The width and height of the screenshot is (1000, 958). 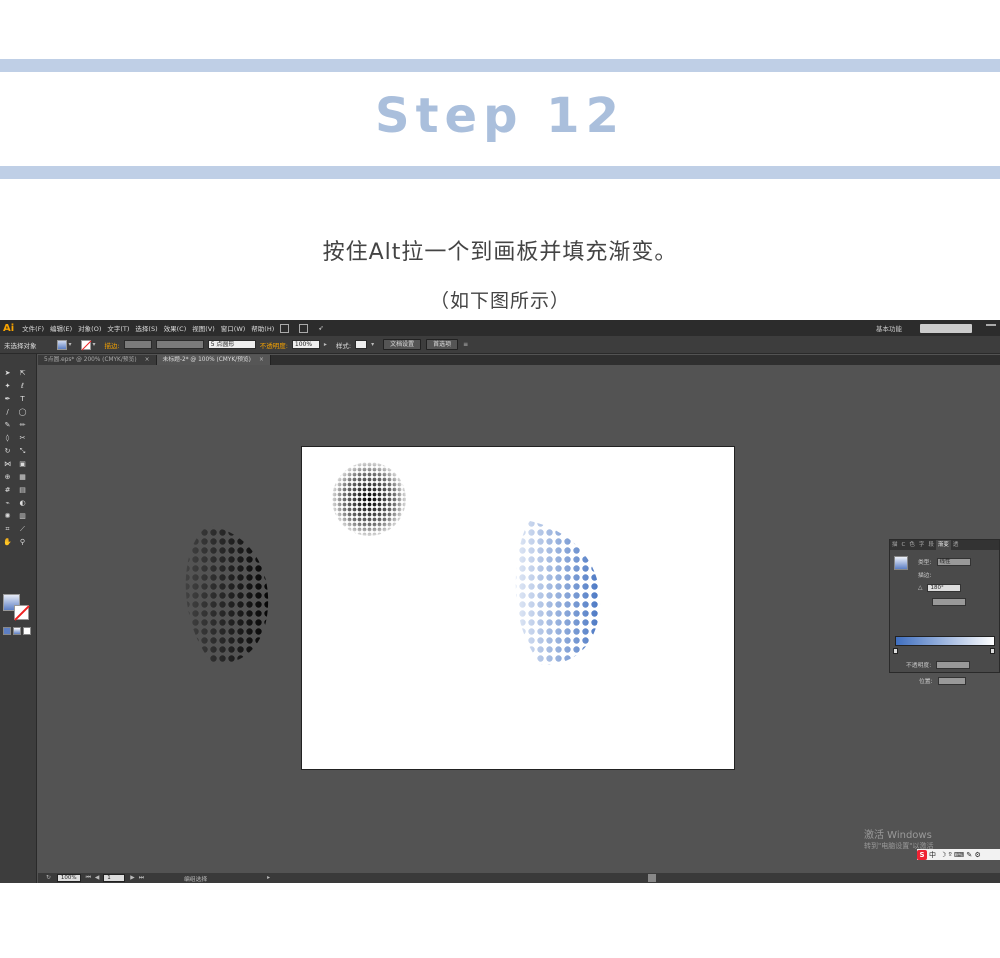 I want to click on aspect-ratio-field, so click(x=949, y=602).